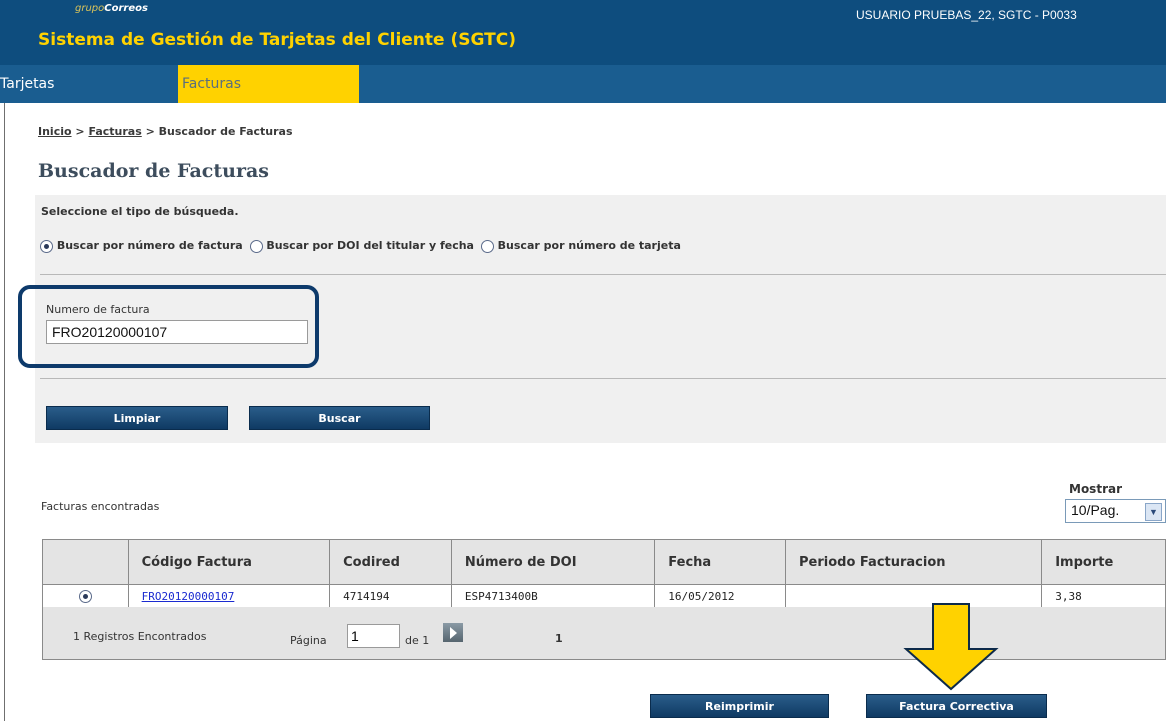 Image resolution: width=1166 pixels, height=721 pixels. Describe the element at coordinates (966, 15) in the screenshot. I see `user-info: USUARIO PRUEBAS_22, SGTC - P0033` at that location.